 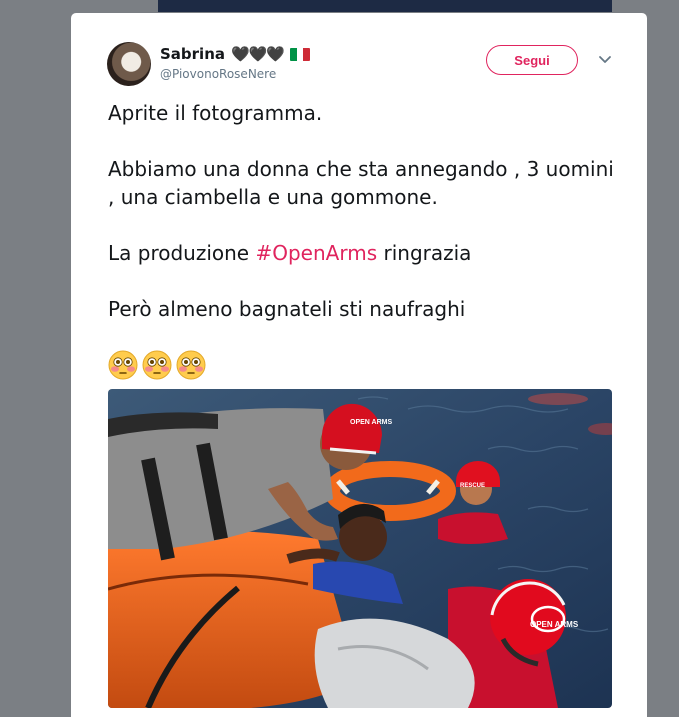 I want to click on user-handle: @PiovonoRoseNere, so click(x=218, y=74).